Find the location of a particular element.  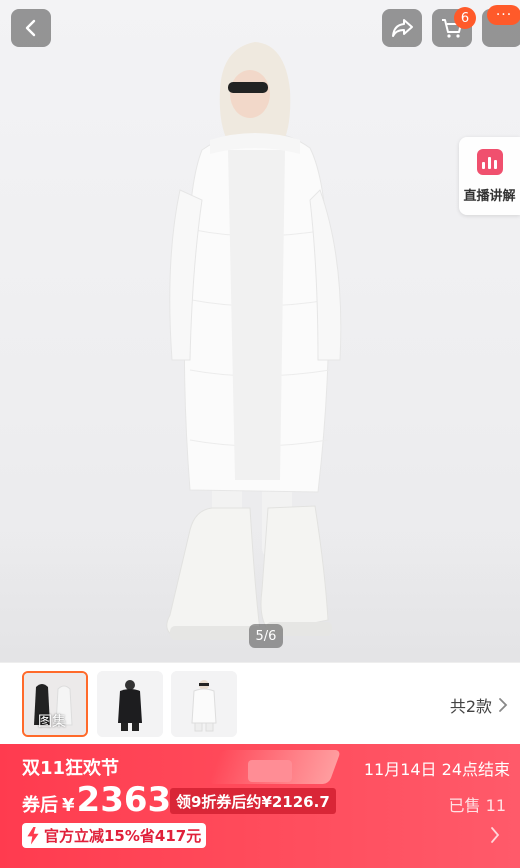

share-button is located at coordinates (402, 28).